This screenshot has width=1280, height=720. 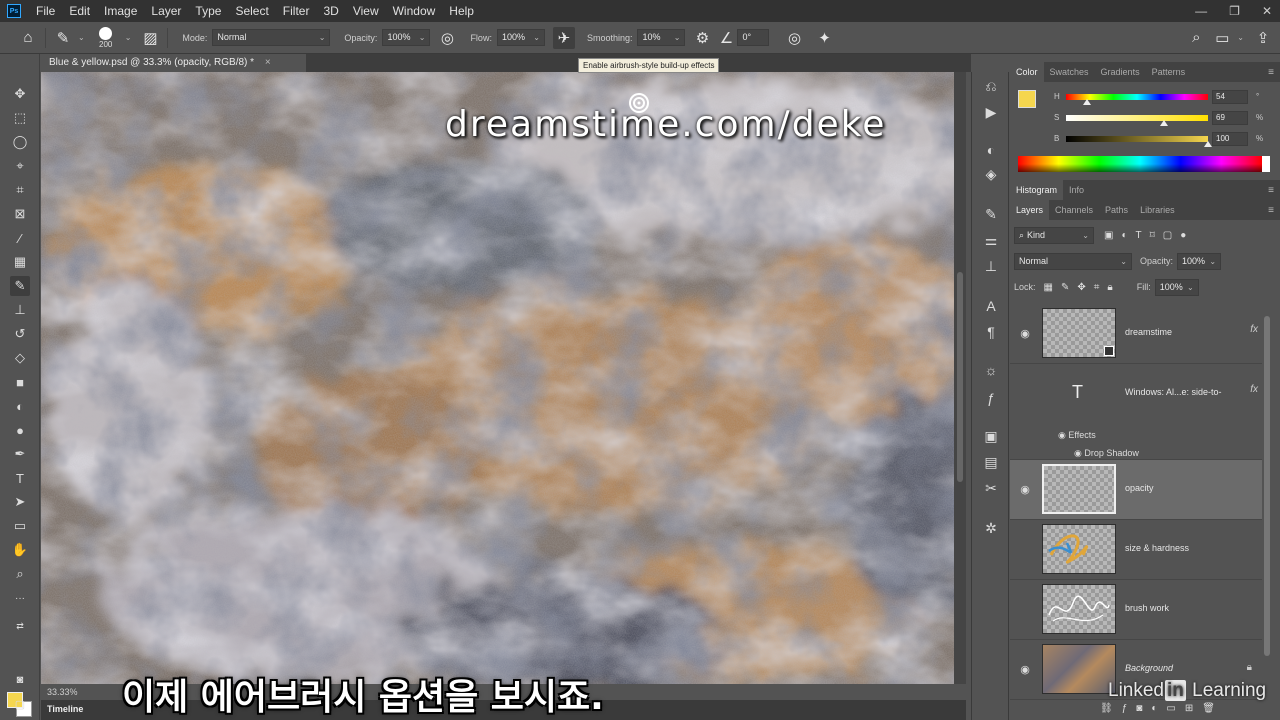 What do you see at coordinates (1254, 329) in the screenshot?
I see `layer-fx-icon: fx` at bounding box center [1254, 329].